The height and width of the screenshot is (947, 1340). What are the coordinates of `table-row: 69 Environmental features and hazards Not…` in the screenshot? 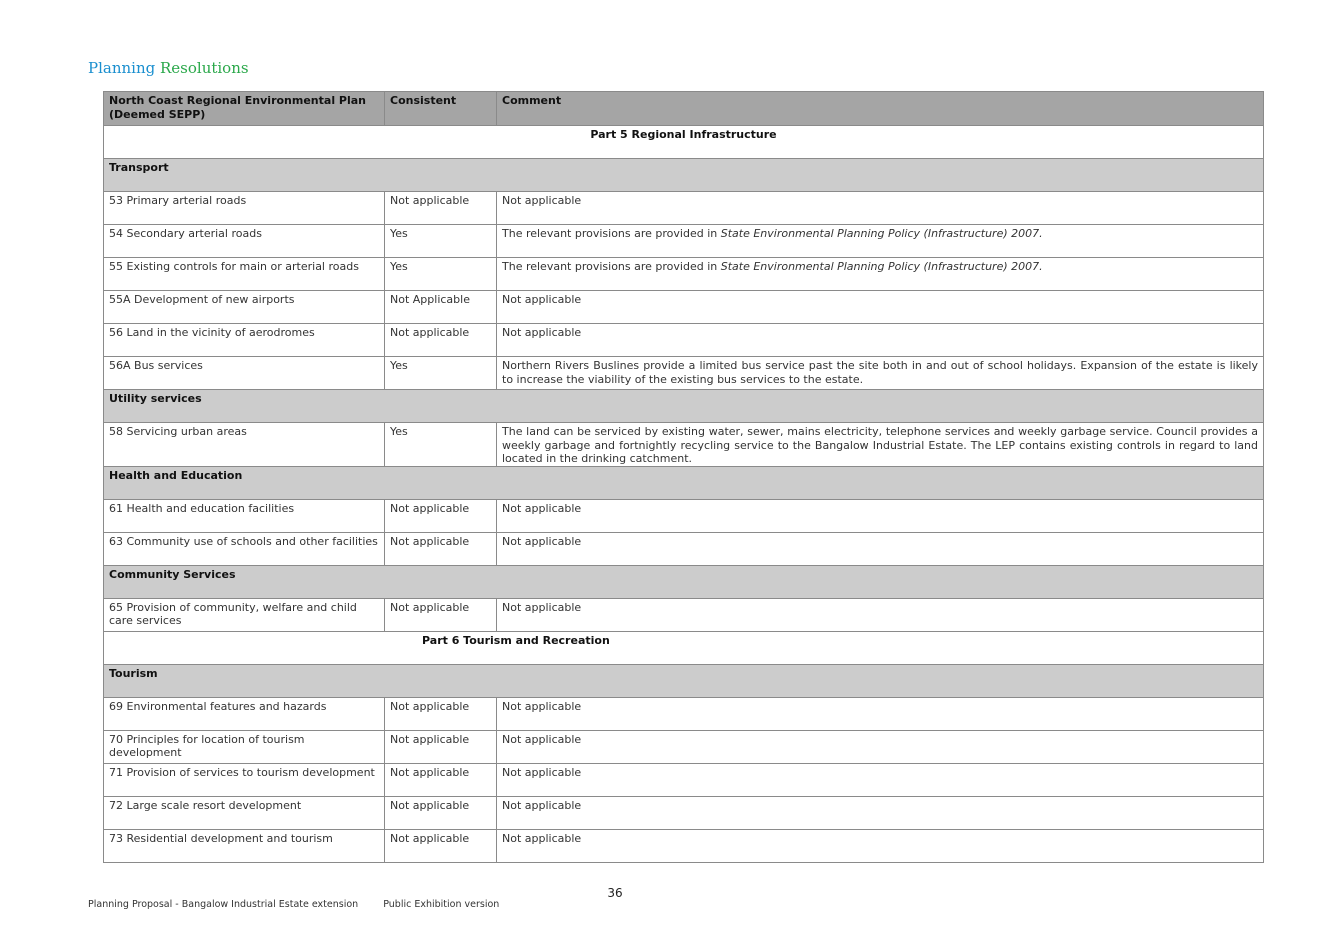 It's located at (683, 713).